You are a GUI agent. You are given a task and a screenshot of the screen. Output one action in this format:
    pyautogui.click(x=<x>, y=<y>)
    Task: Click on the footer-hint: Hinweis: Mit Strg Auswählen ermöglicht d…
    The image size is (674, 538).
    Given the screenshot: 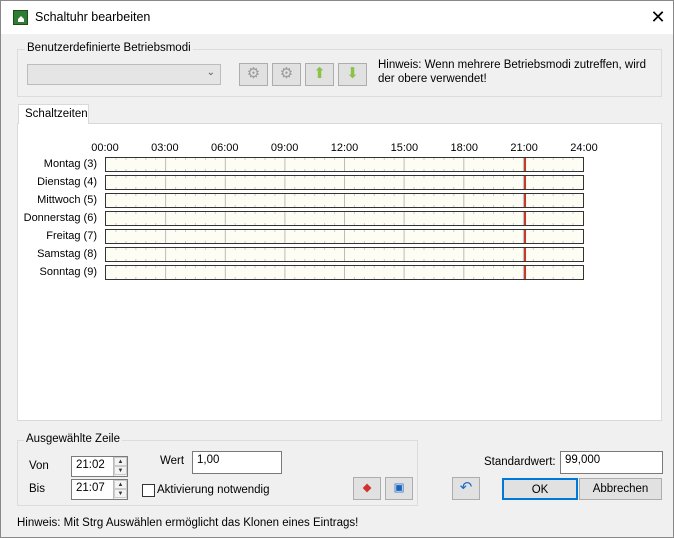 What is the action you would take?
    pyautogui.click(x=188, y=523)
    